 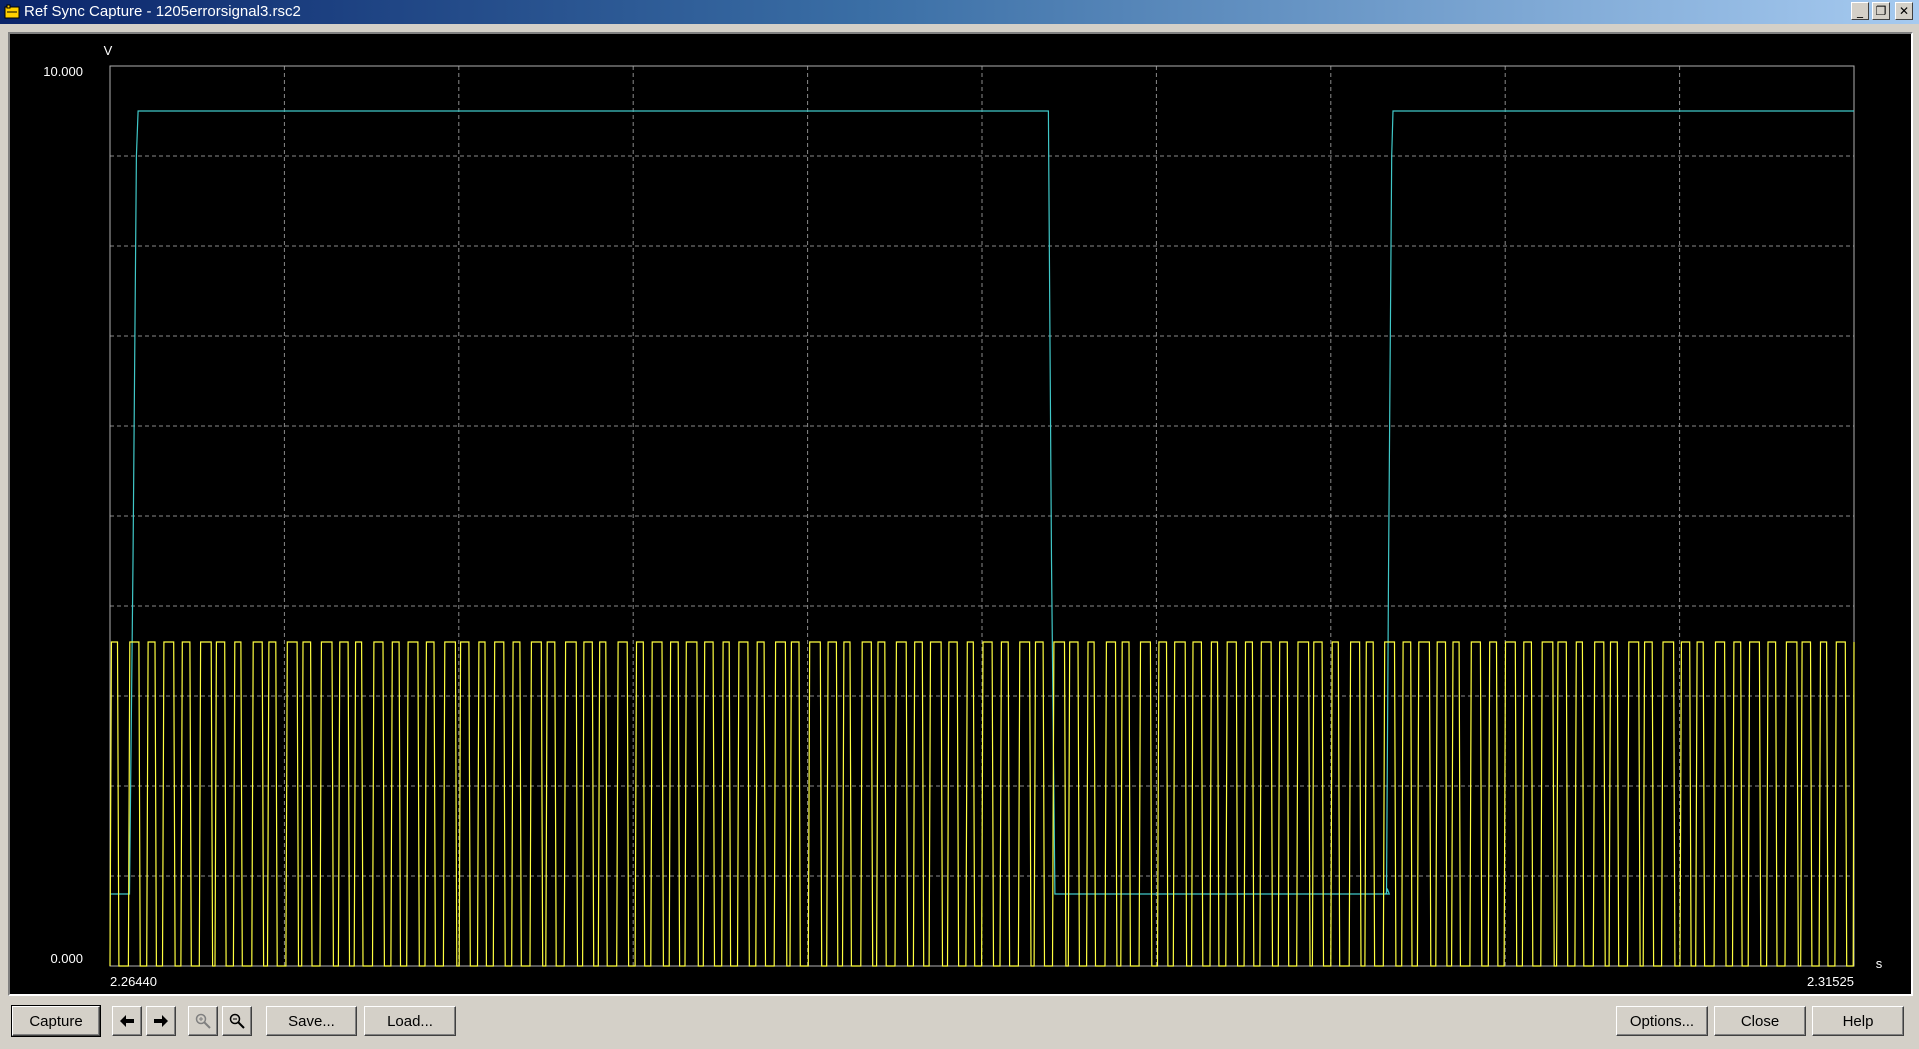 What do you see at coordinates (1830, 981) in the screenshot?
I see `x-tick-label-max: 2.31525` at bounding box center [1830, 981].